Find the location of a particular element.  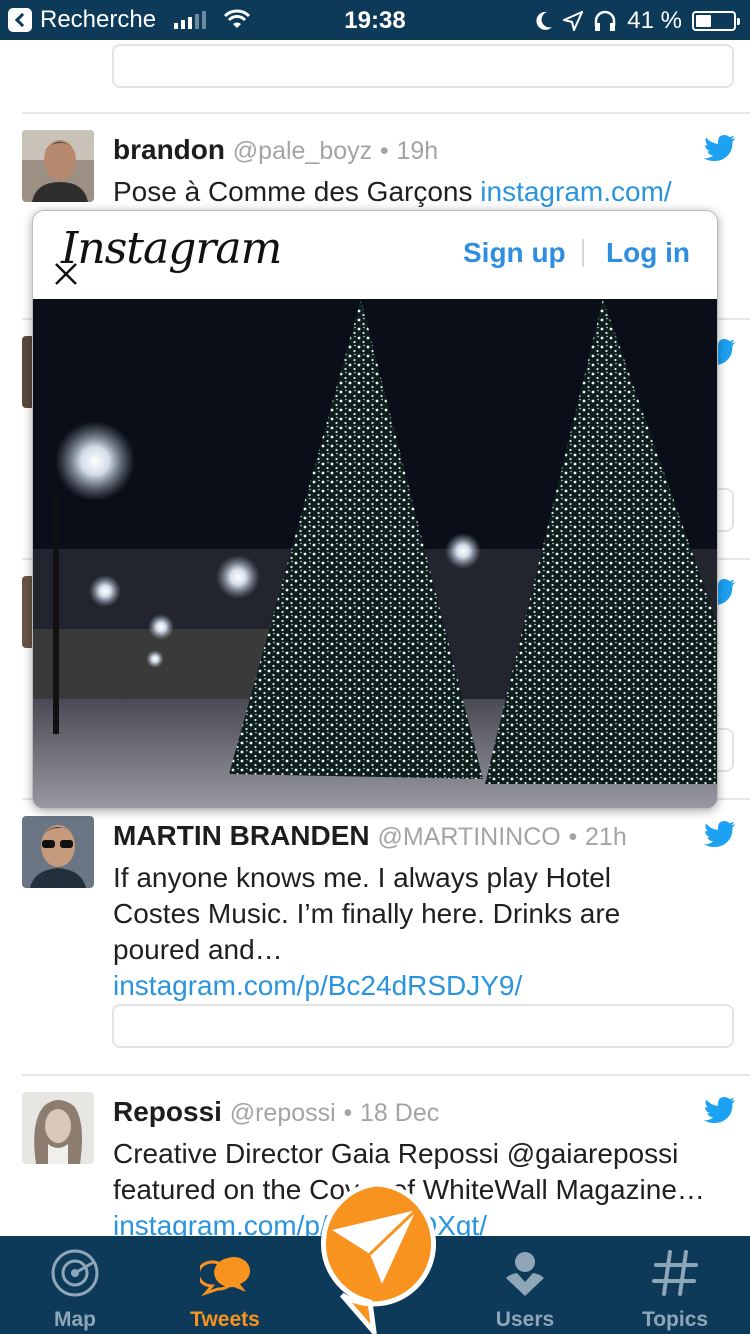

tab-map: Map is located at coordinates (75, 1285).